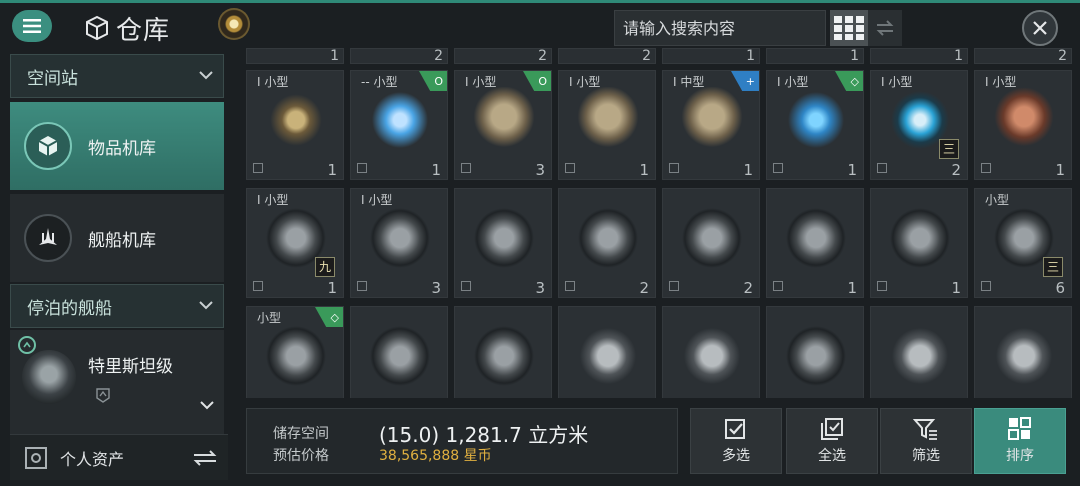 This screenshot has width=1080, height=486. I want to click on close-button, so click(1040, 28).